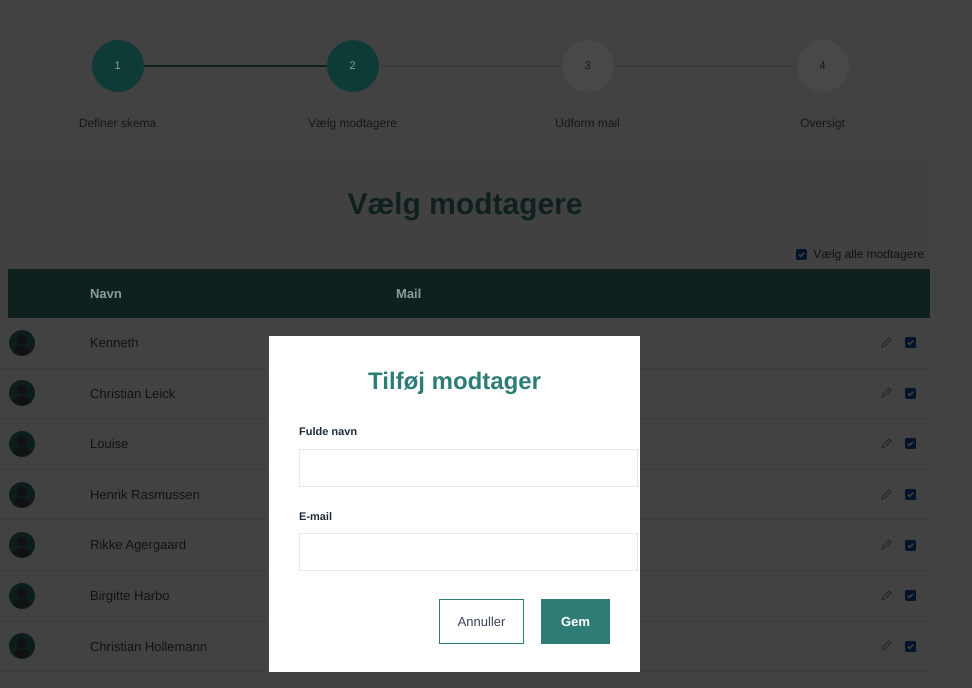 Image resolution: width=972 pixels, height=688 pixels. I want to click on field-label: Fulde navn, so click(328, 432).